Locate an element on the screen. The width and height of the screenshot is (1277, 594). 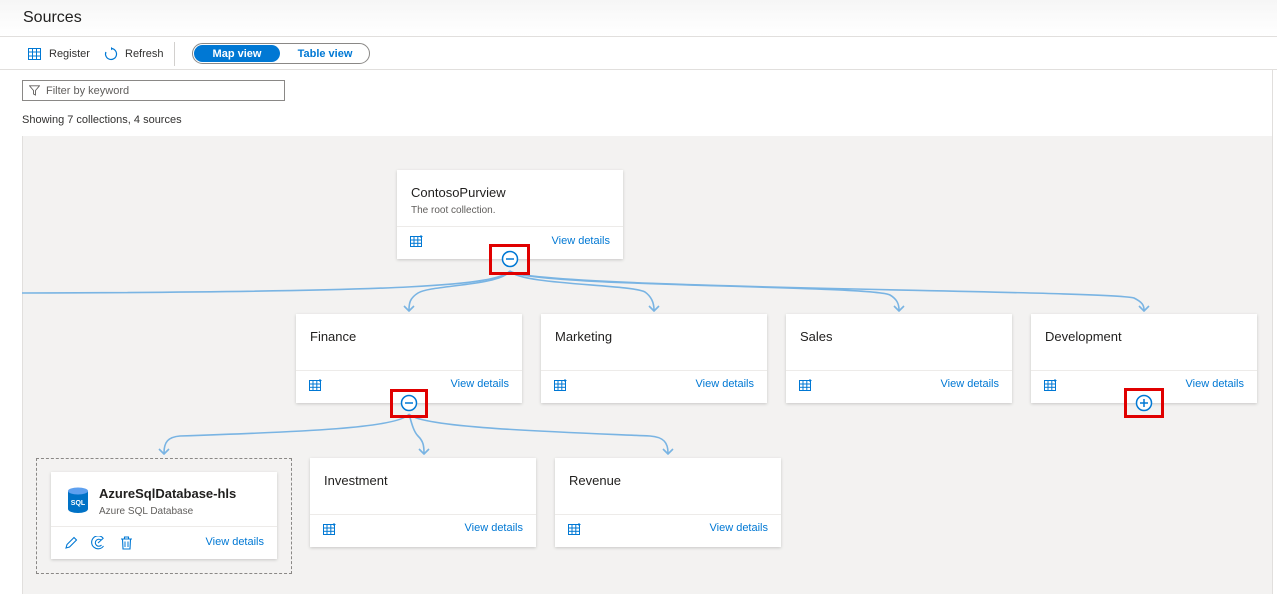
collection-name: Sales is located at coordinates (816, 336).